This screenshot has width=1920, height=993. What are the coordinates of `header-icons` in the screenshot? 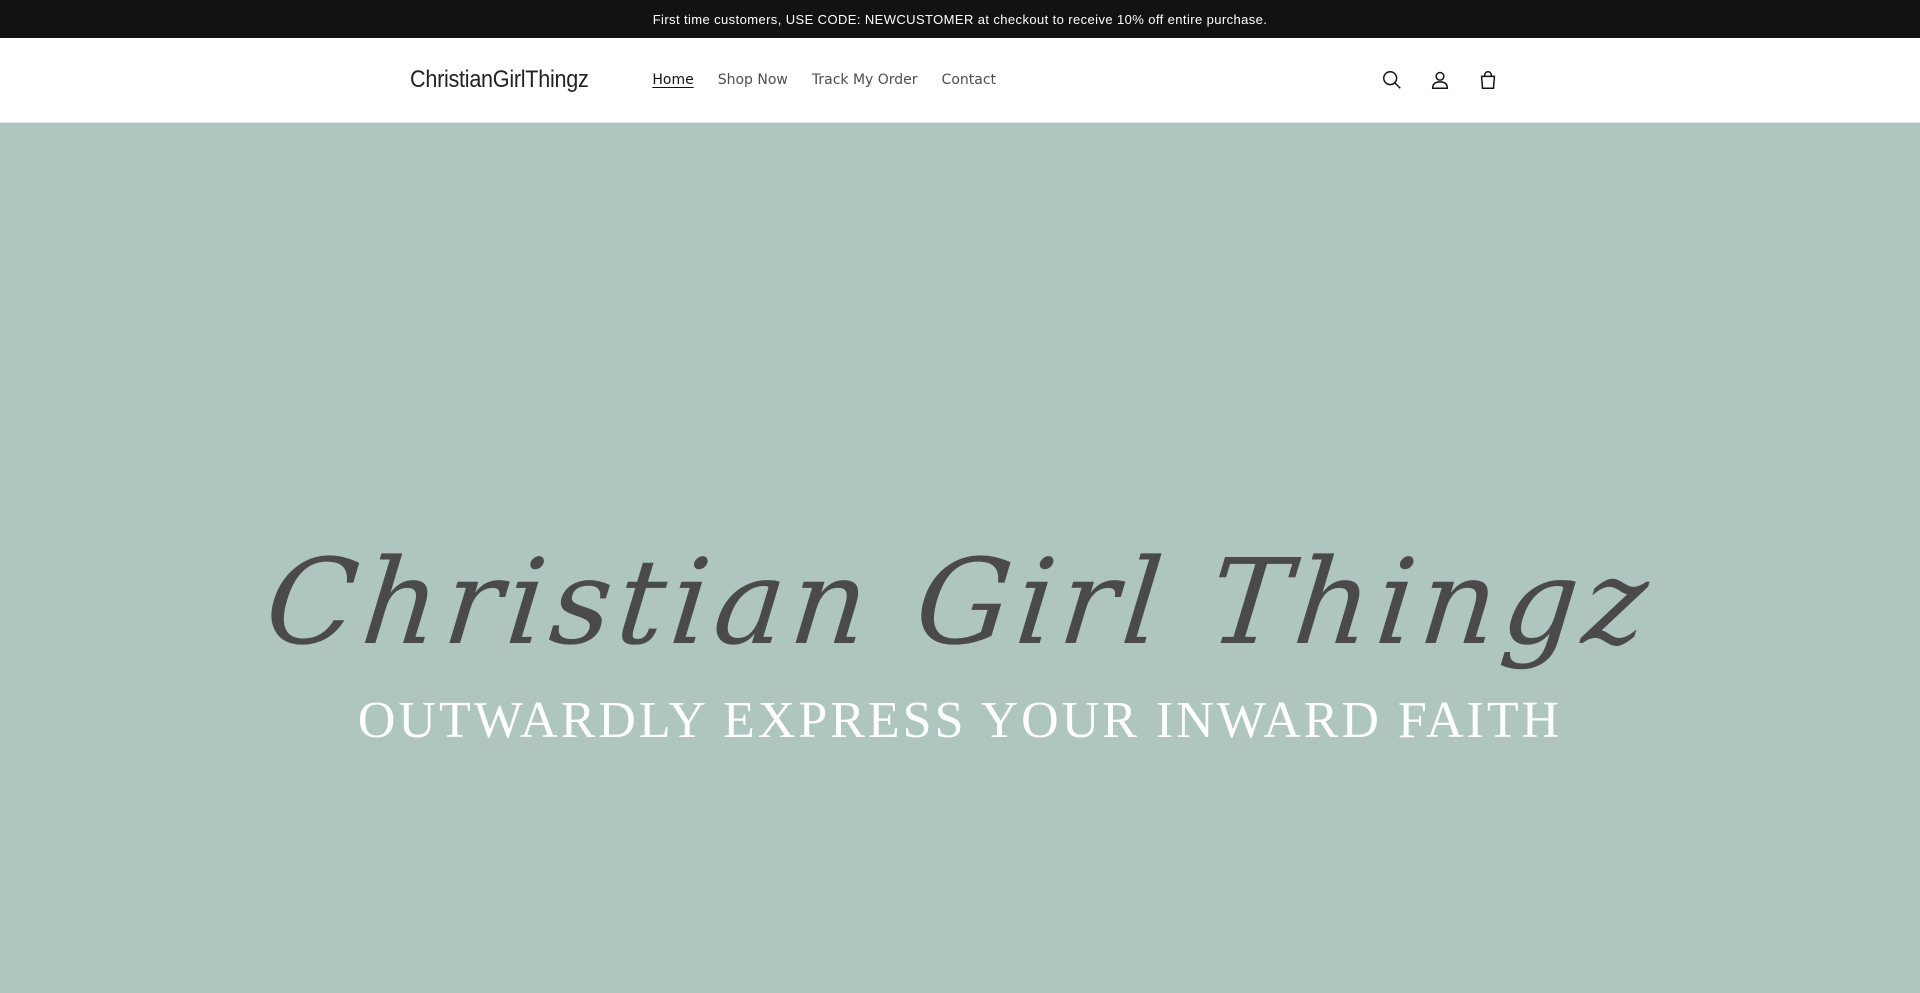 It's located at (1440, 80).